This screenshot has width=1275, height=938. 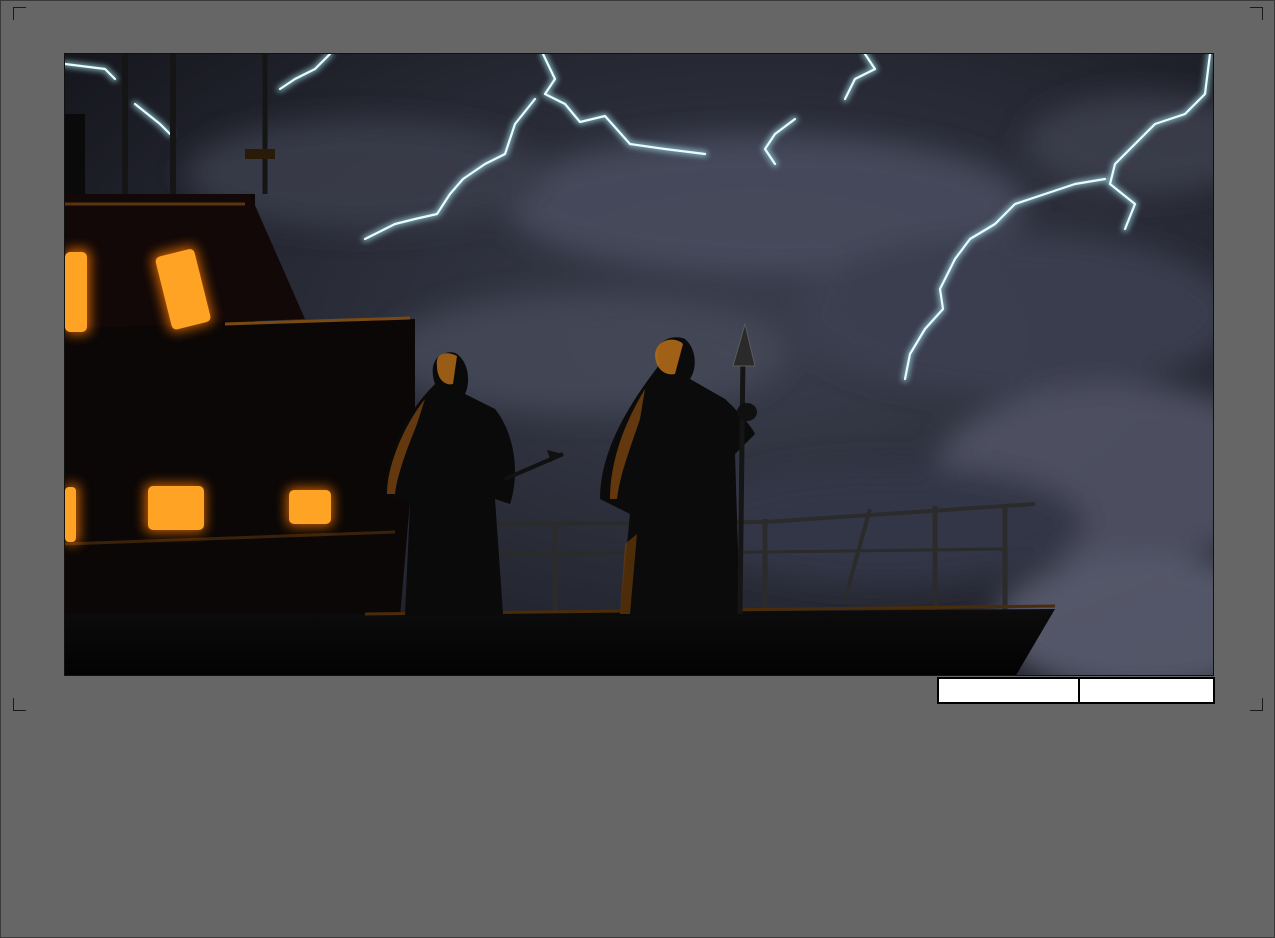 What do you see at coordinates (1256, 704) in the screenshot?
I see `crop-mark-bottom-right` at bounding box center [1256, 704].